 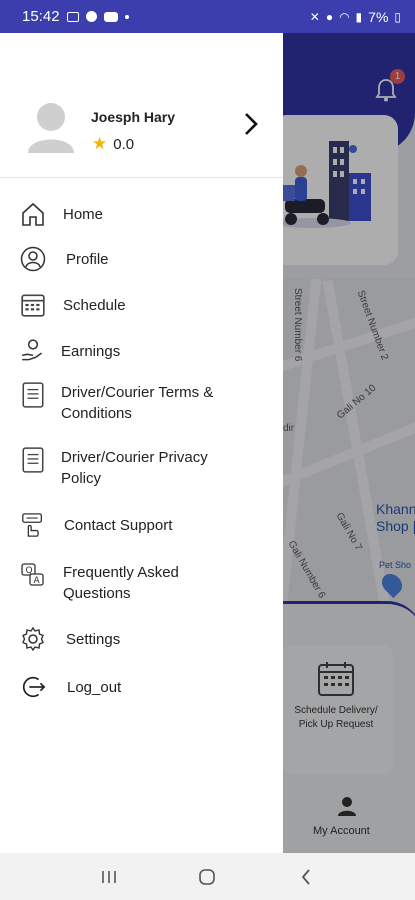 What do you see at coordinates (314, 16) in the screenshot?
I see `mute-icon: ✕` at bounding box center [314, 16].